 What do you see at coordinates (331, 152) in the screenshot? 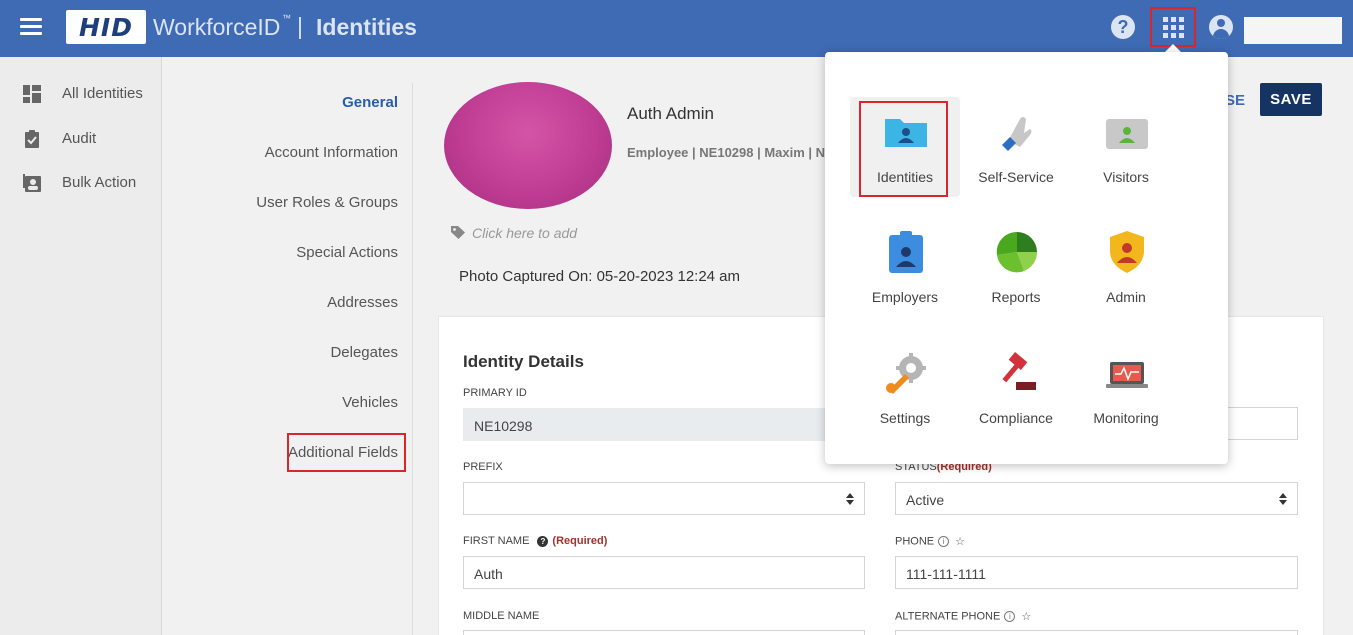
I see `nav-account-information: Account Information` at bounding box center [331, 152].